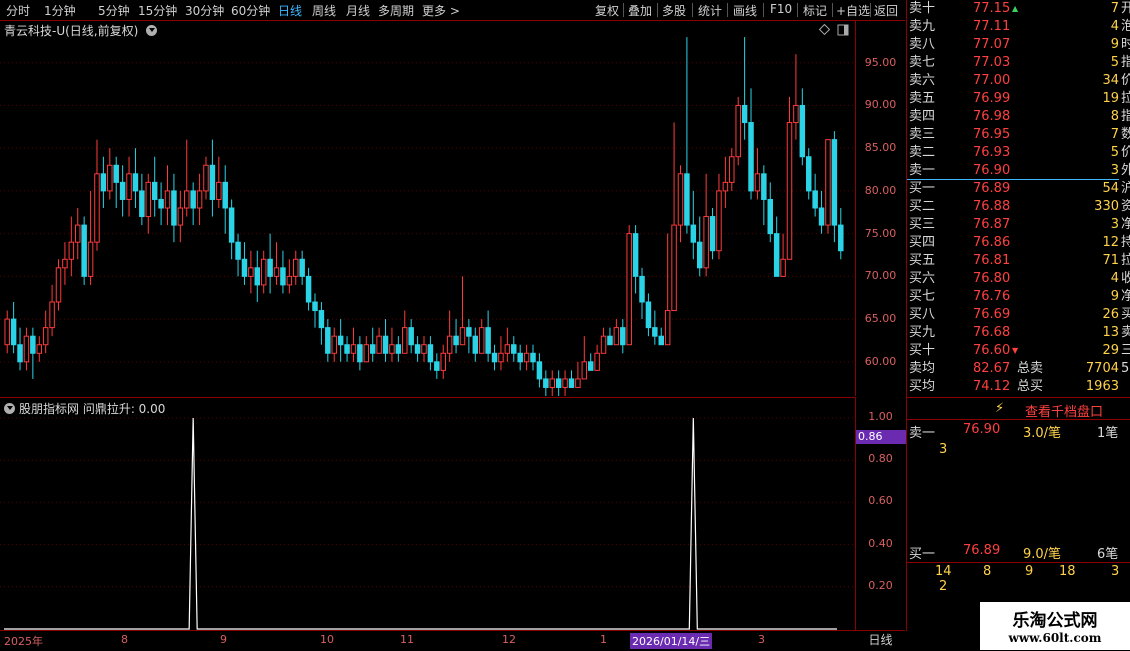 This screenshot has height=651, width=1130. Describe the element at coordinates (1125, 134) in the screenshot. I see `clipped-side-text: 数` at that location.